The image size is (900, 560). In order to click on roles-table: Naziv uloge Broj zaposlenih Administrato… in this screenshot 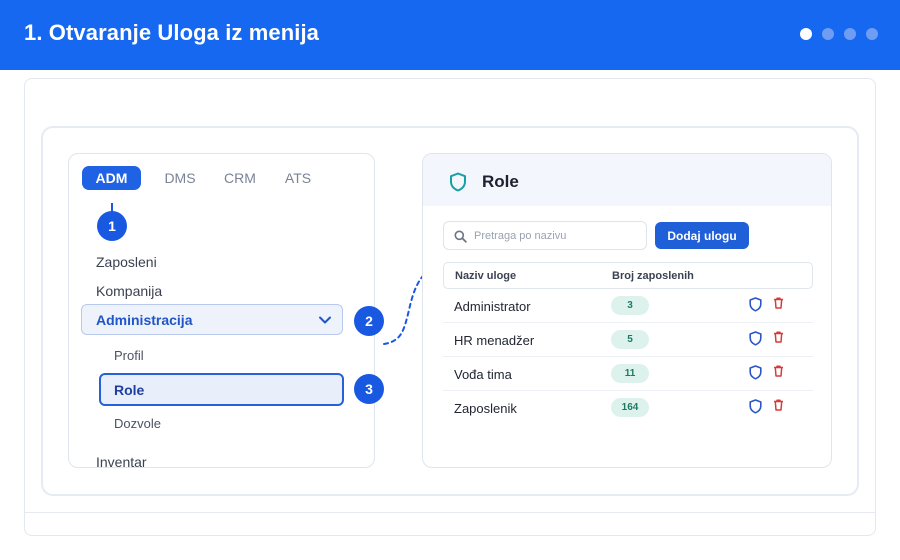, I will do `click(628, 343)`.